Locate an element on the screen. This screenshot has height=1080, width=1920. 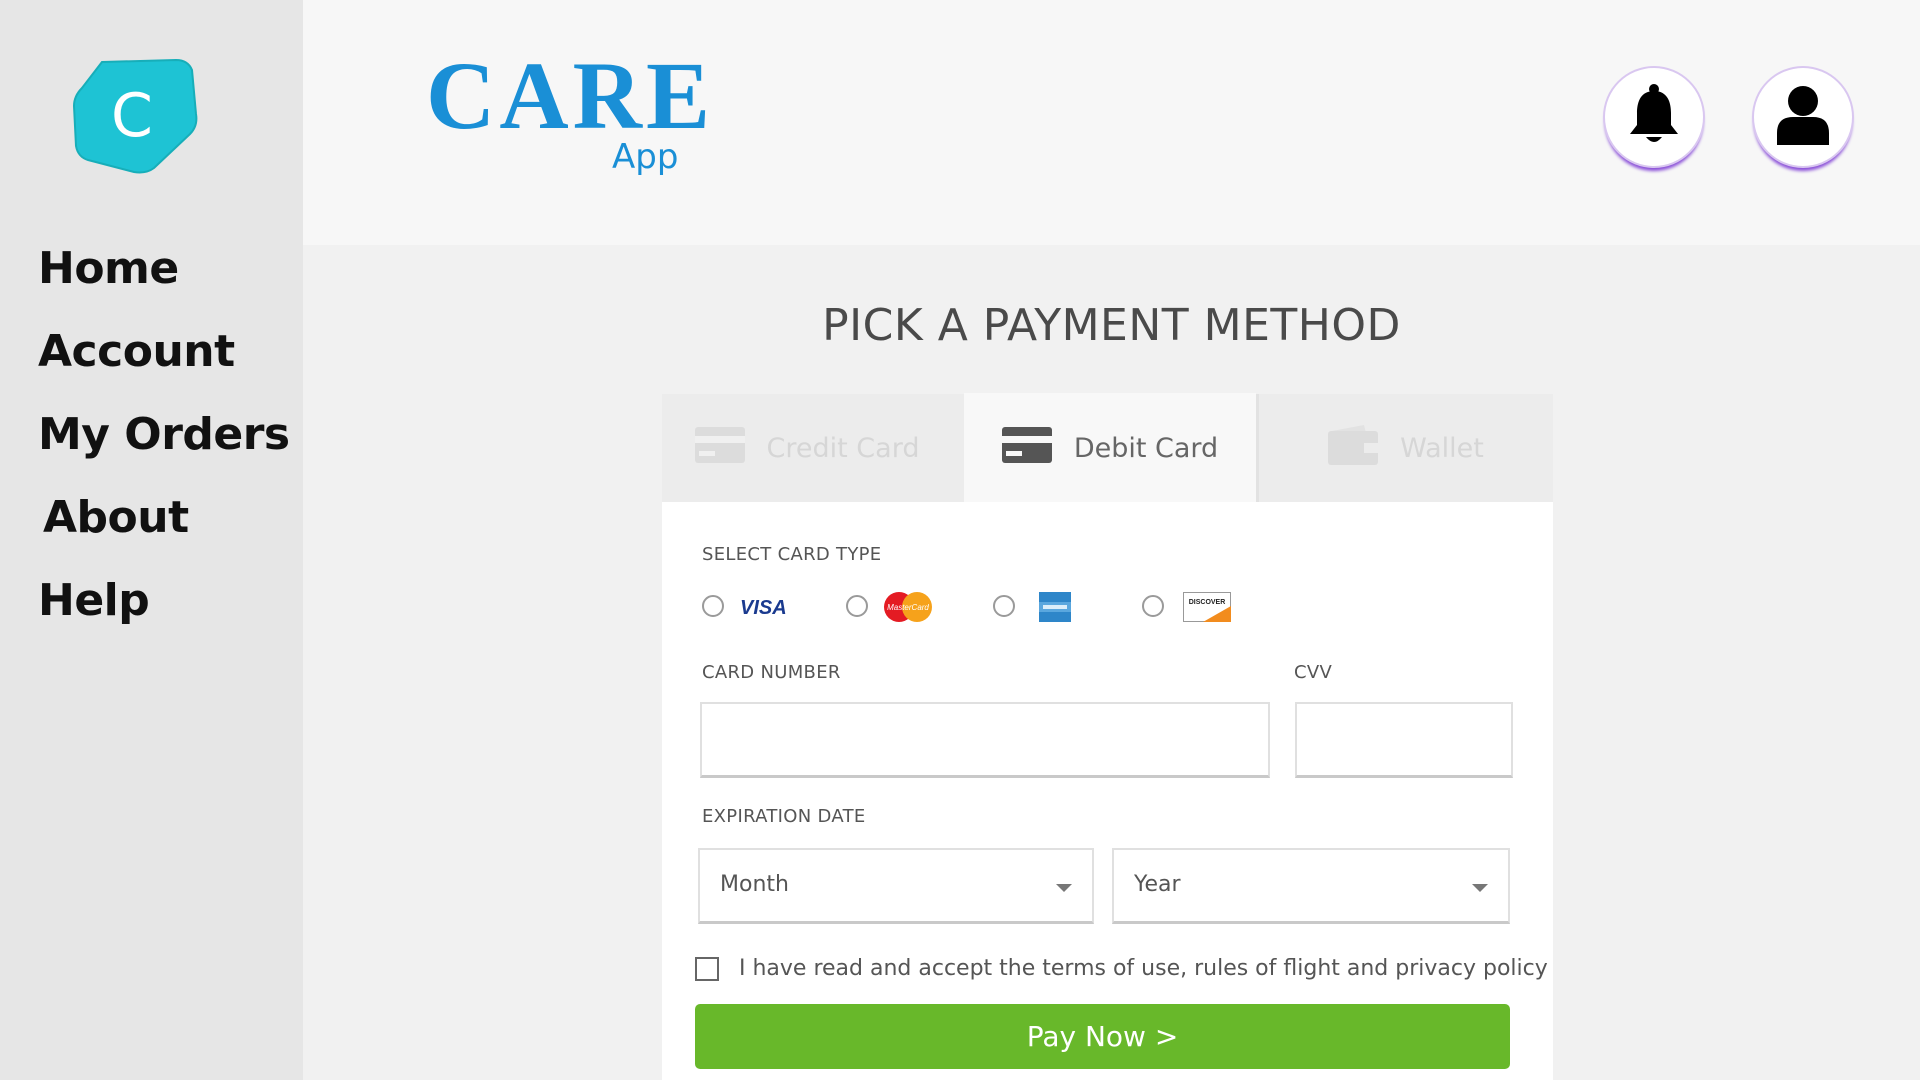
year-select: Year is located at coordinates (1311, 886).